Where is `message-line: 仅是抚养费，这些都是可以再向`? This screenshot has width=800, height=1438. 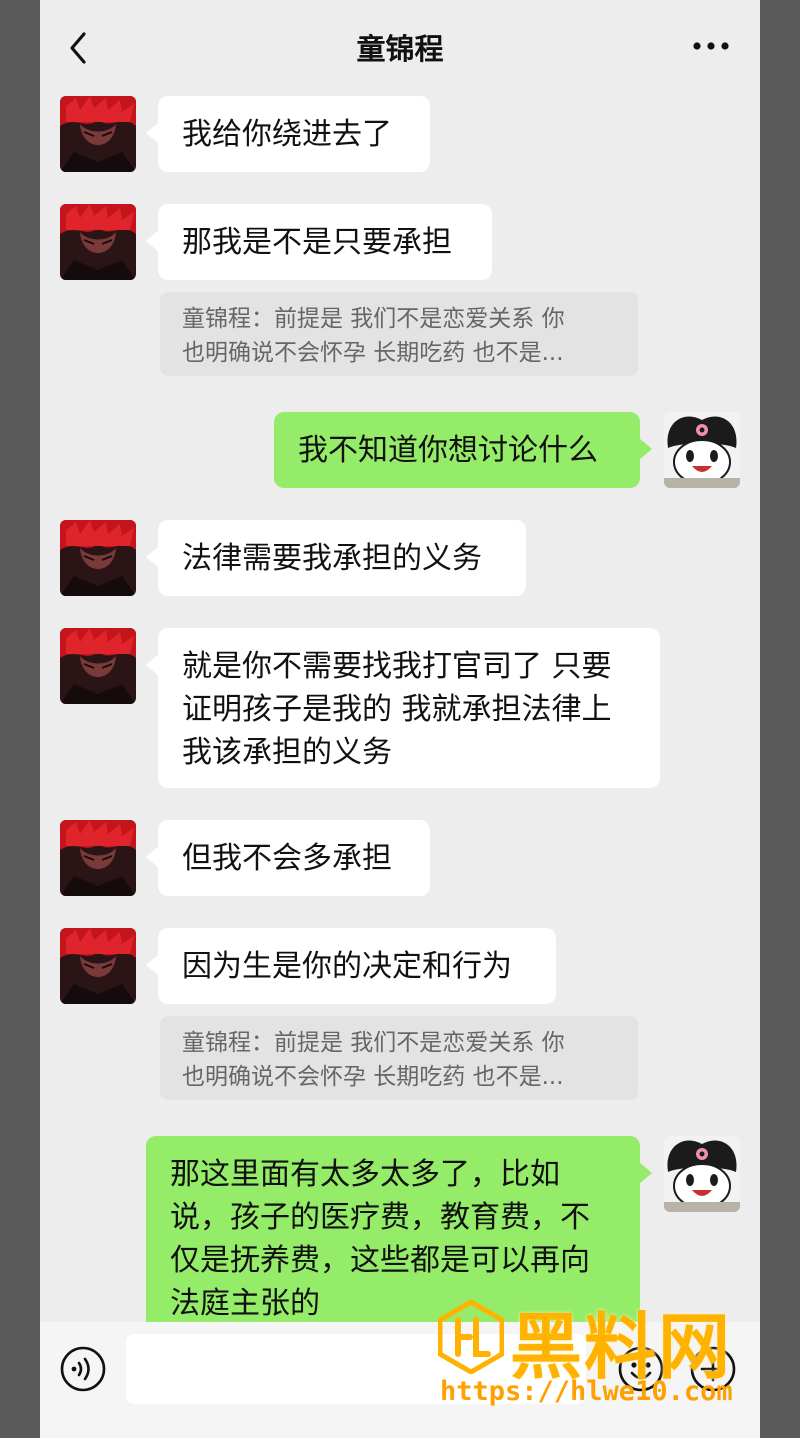 message-line: 仅是抚养费，这些都是可以再向 is located at coordinates (380, 1260).